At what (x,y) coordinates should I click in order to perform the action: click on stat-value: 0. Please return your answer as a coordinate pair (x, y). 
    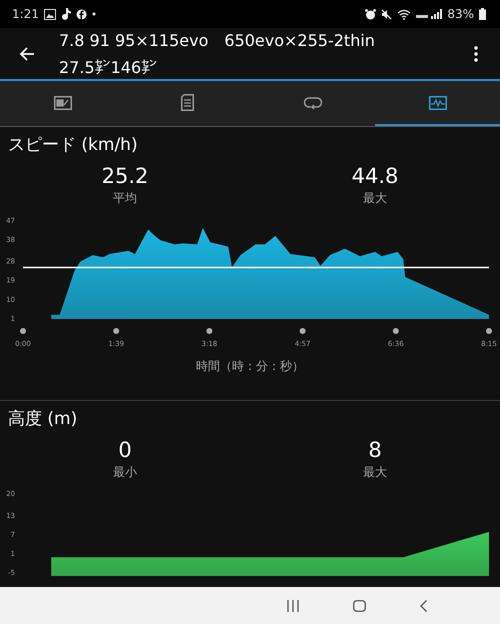
    Looking at the image, I should click on (125, 450).